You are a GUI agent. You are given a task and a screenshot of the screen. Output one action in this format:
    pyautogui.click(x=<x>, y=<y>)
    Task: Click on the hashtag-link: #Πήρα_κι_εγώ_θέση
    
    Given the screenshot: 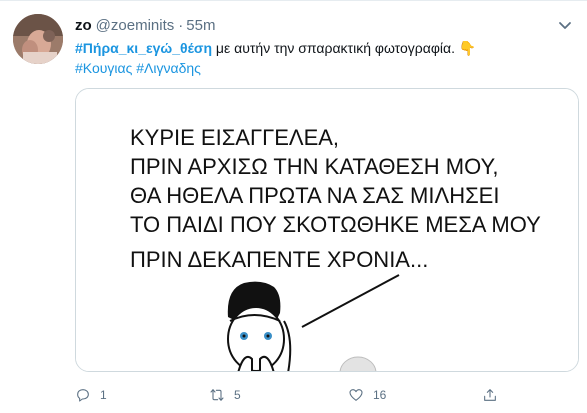 What is the action you would take?
    pyautogui.click(x=143, y=48)
    